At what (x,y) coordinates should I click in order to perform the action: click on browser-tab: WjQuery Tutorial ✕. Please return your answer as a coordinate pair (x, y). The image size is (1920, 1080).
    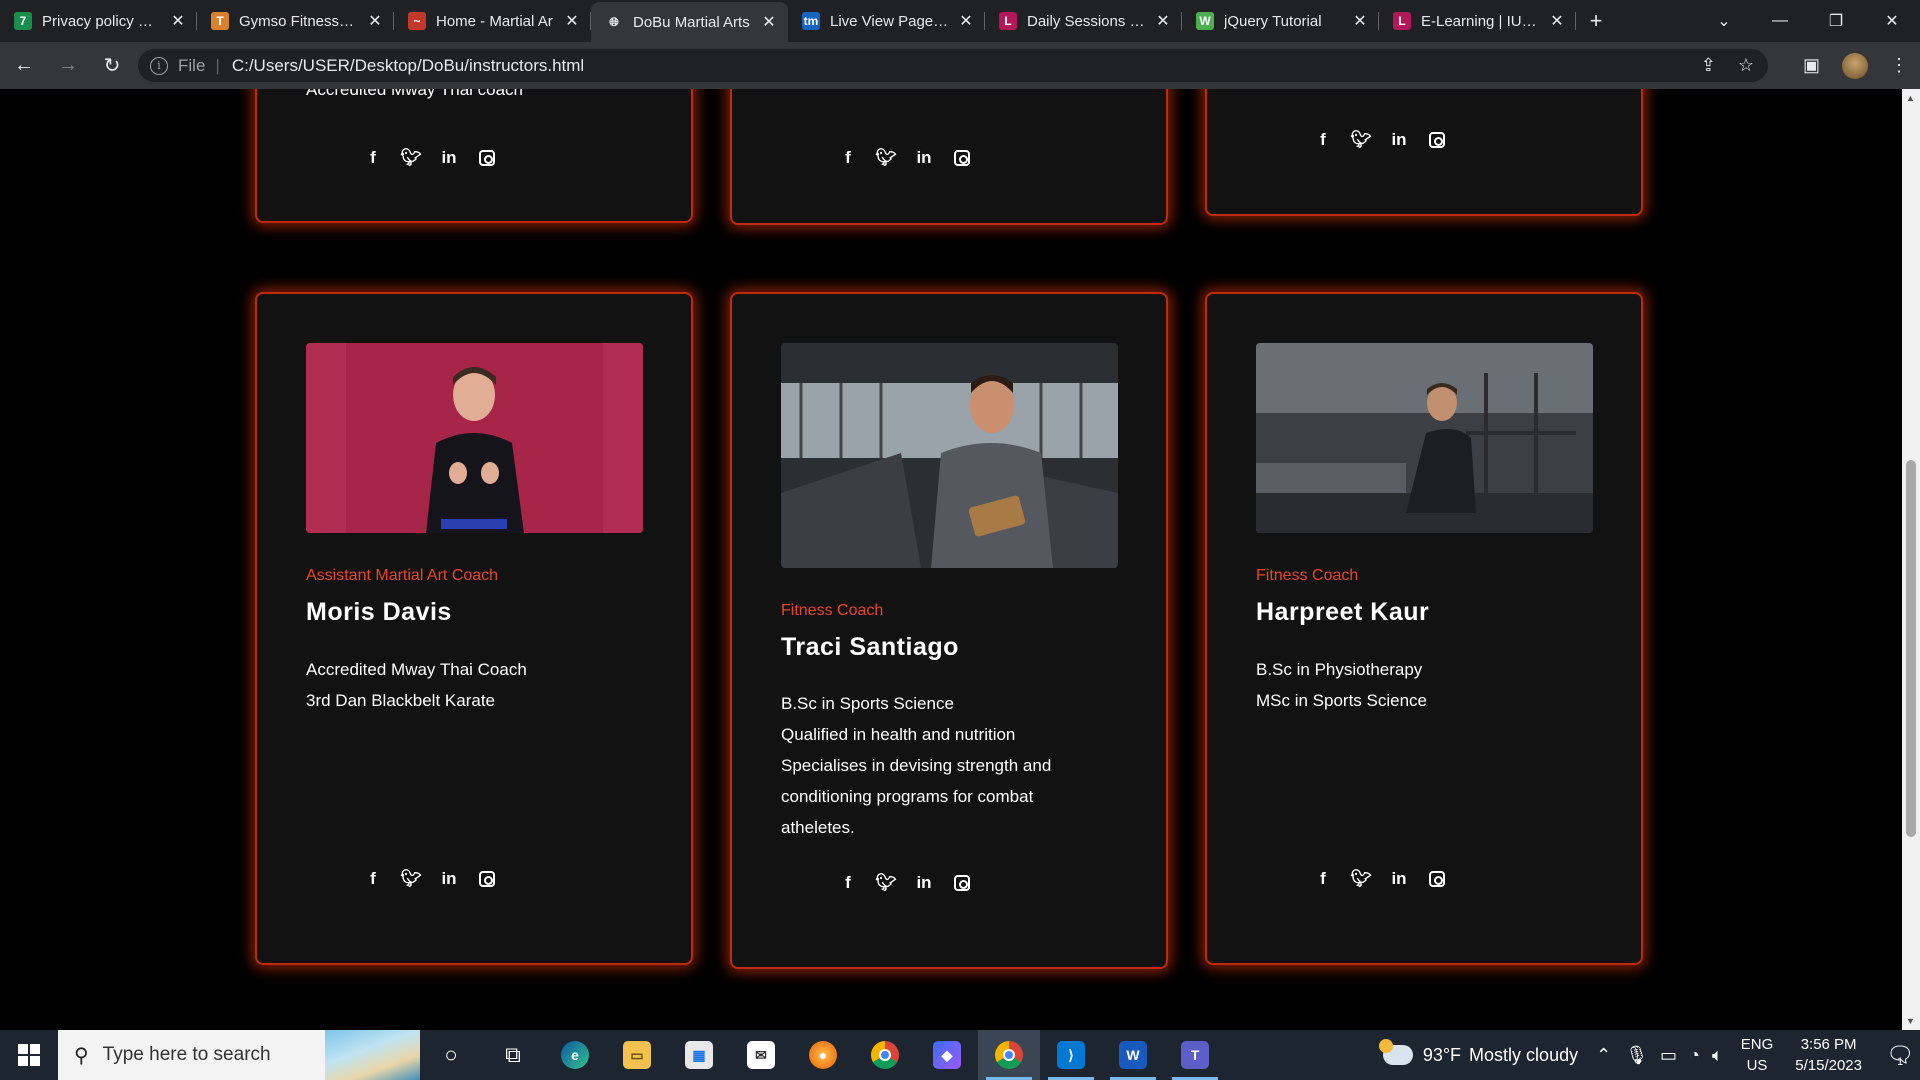
    Looking at the image, I should click on (1280, 21).